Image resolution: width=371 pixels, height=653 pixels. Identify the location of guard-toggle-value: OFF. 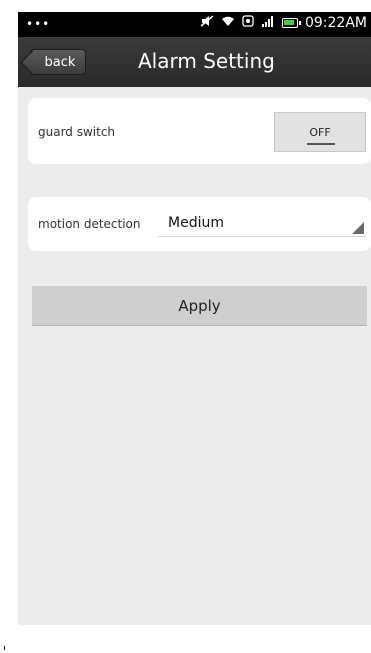
(320, 132).